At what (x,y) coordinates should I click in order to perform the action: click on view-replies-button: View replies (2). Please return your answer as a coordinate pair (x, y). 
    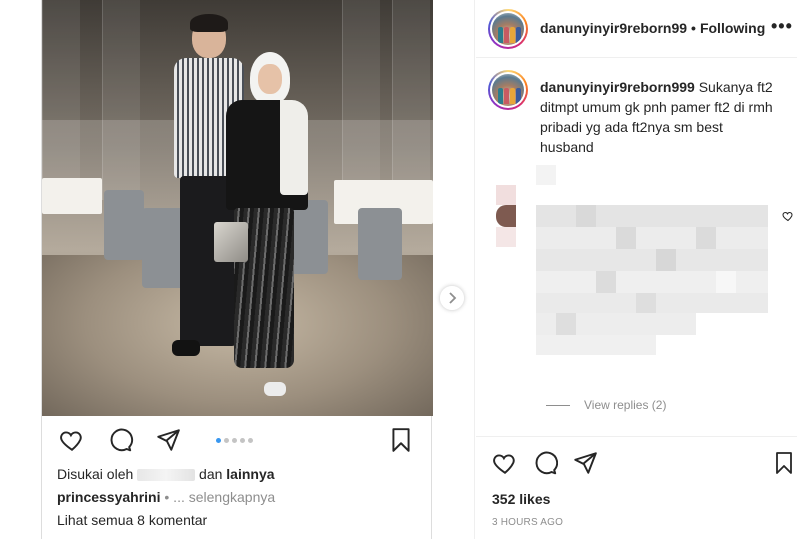
    Looking at the image, I should click on (606, 405).